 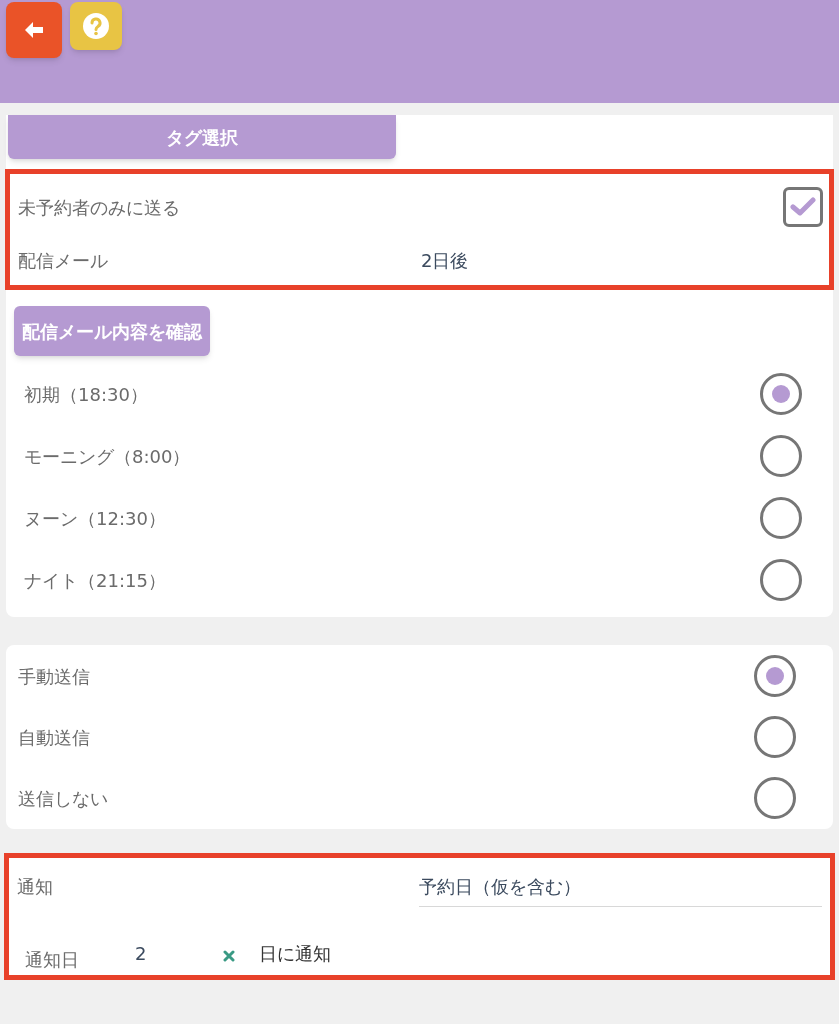 I want to click on option-label: 送信しない, so click(x=63, y=798).